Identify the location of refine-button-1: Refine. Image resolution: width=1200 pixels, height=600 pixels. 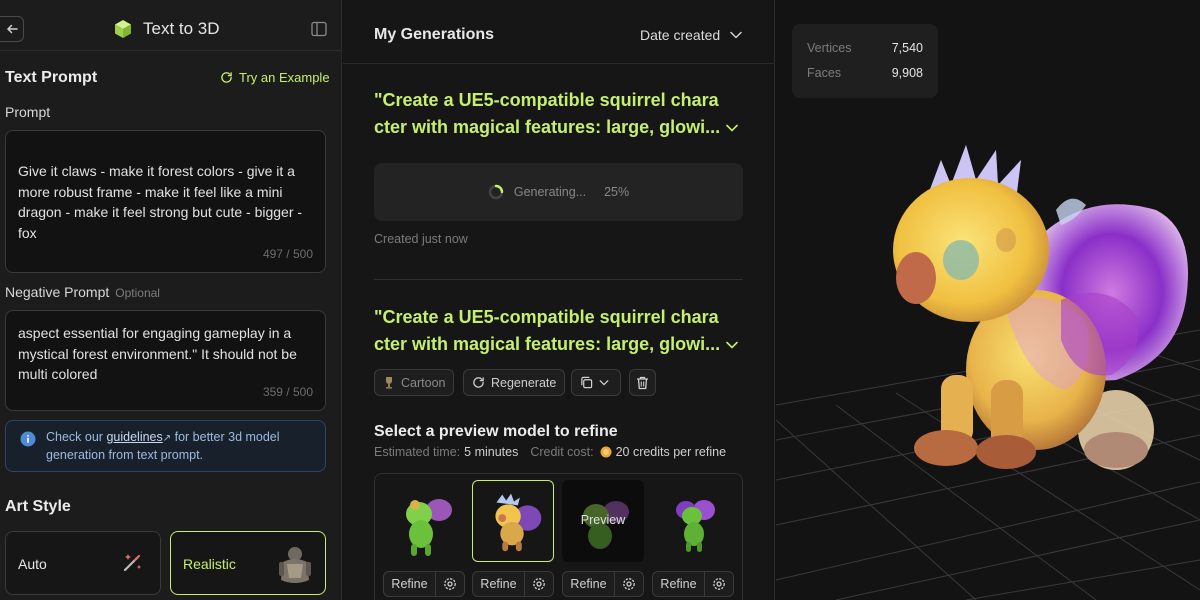
(424, 584).